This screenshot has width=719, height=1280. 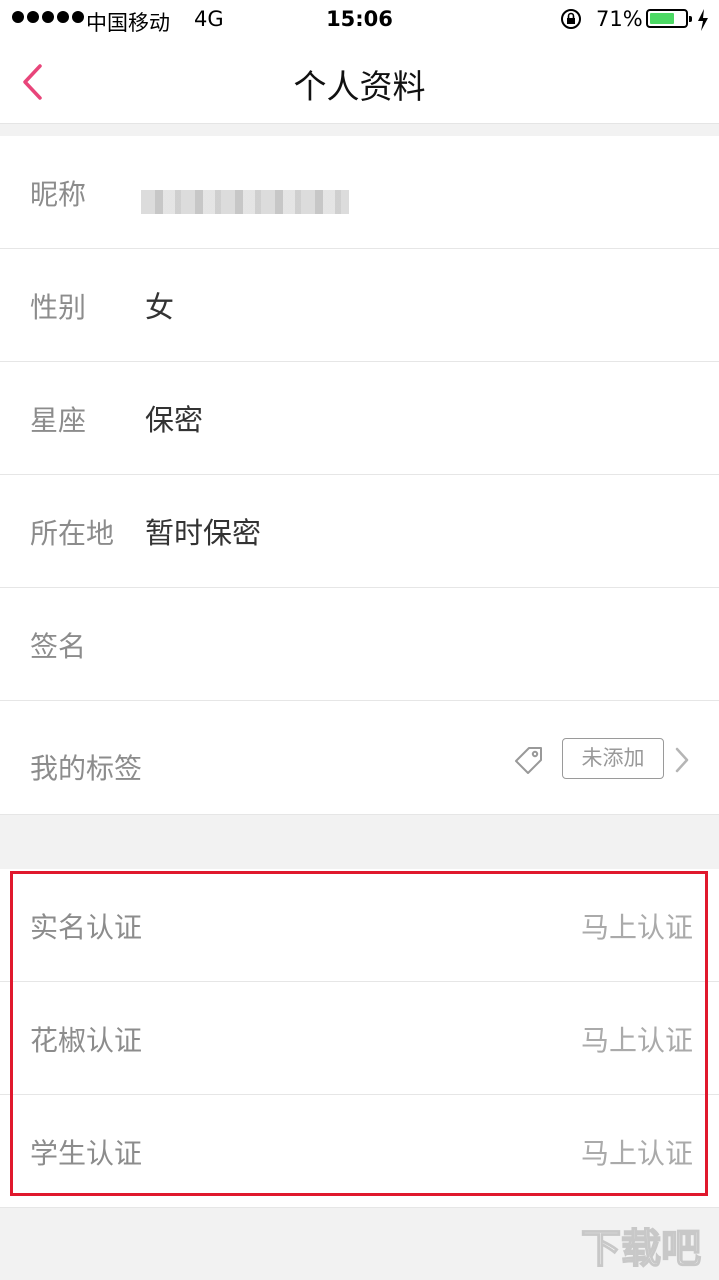 What do you see at coordinates (58, 420) in the screenshot?
I see `zodiac-label: 星座` at bounding box center [58, 420].